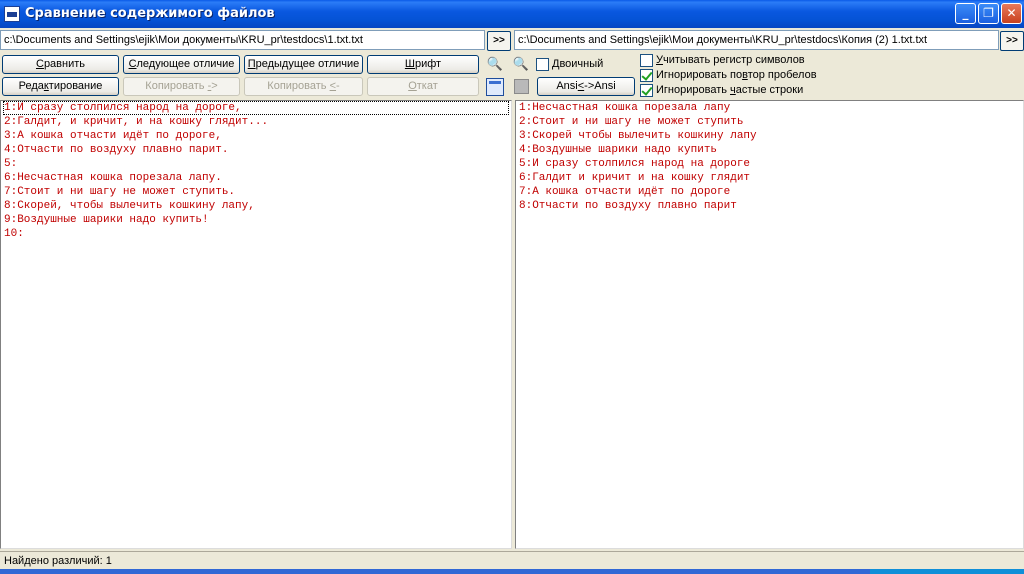  I want to click on text-line: 9:Воздушные шарики надо купить!, so click(256, 220).